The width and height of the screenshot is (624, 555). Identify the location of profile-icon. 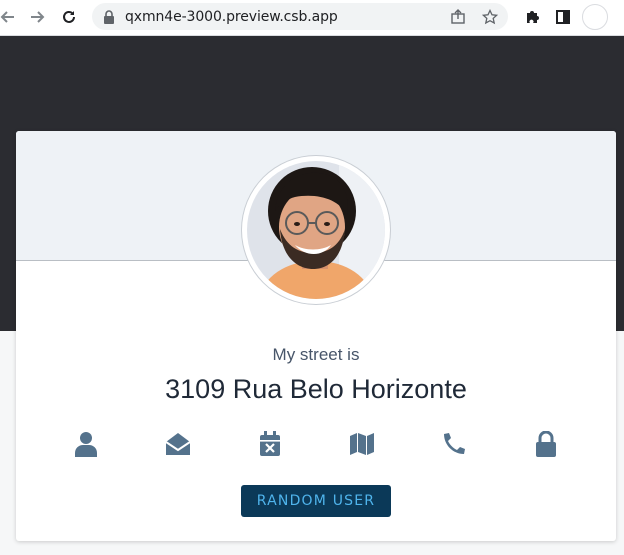
(595, 17).